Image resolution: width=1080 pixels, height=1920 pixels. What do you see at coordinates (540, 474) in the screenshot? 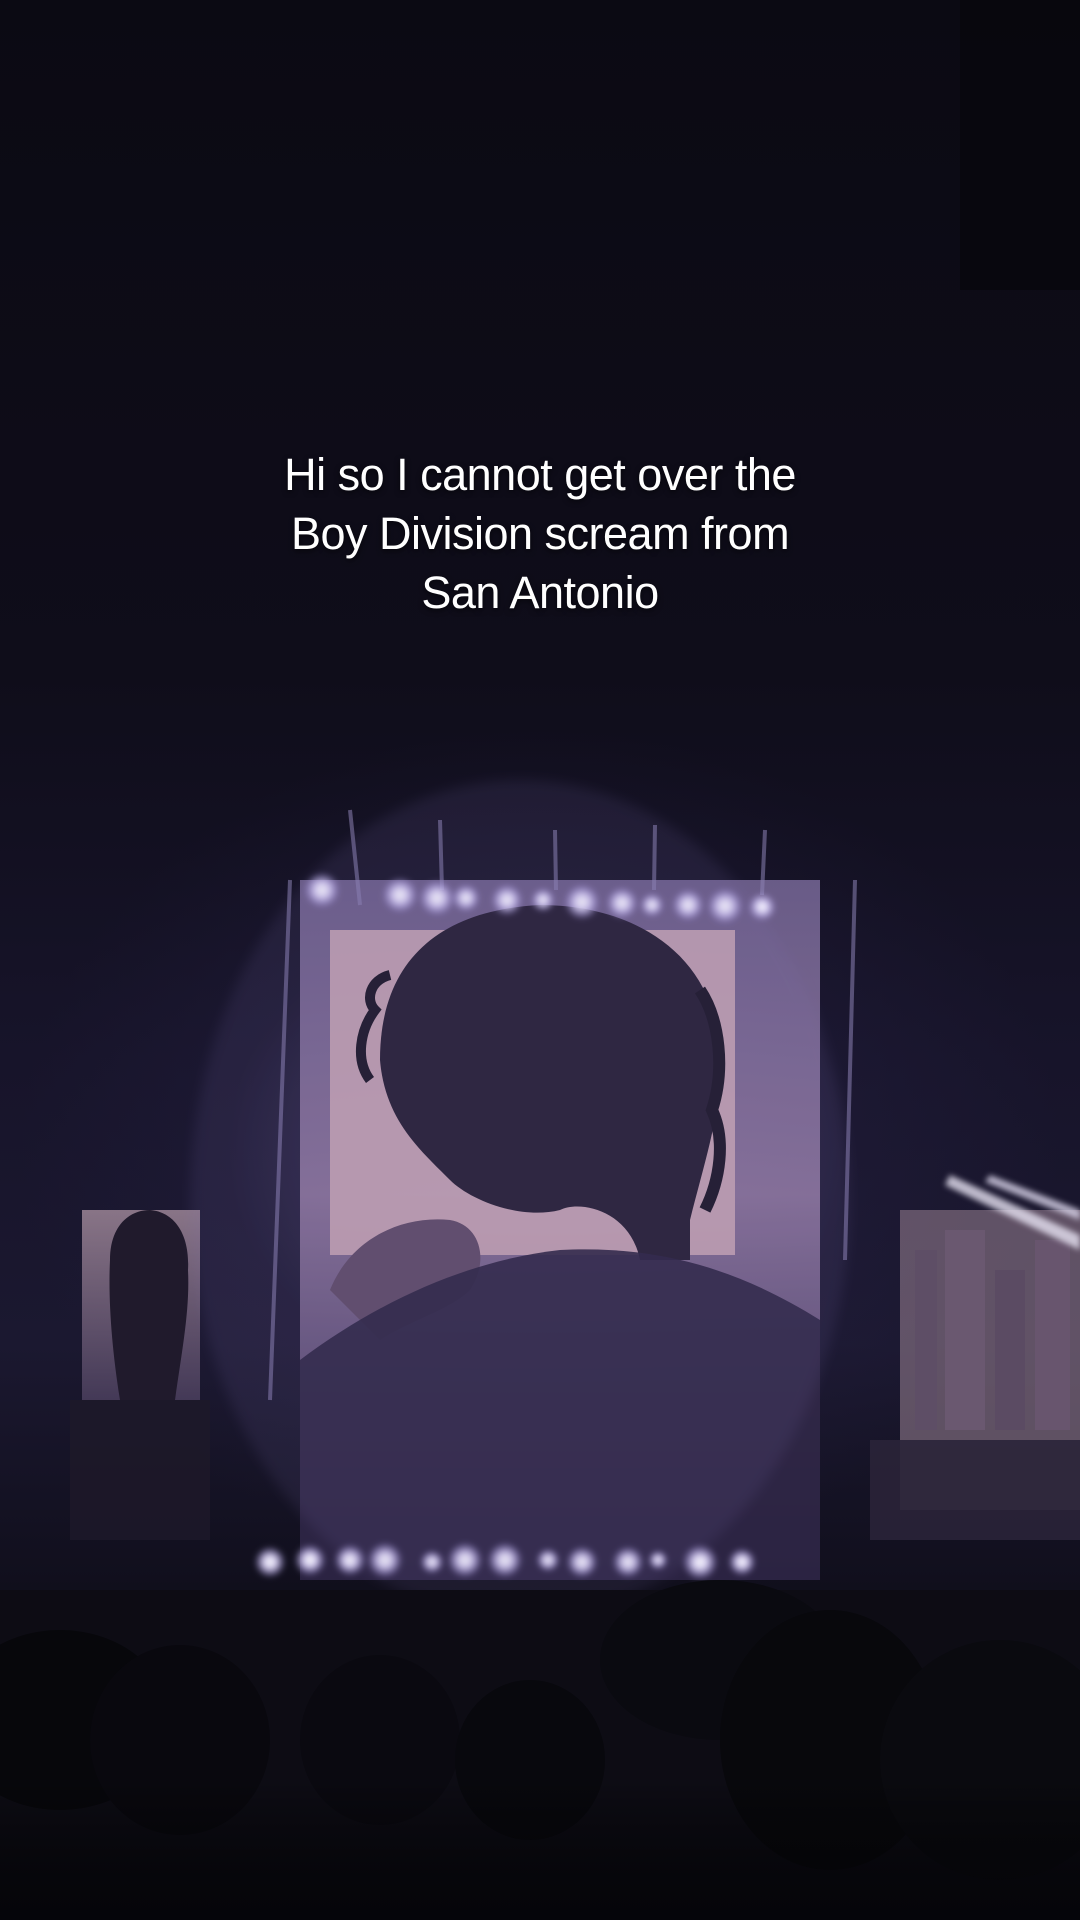
I see `caption-line-1: Hi so I cannot get over the` at bounding box center [540, 474].